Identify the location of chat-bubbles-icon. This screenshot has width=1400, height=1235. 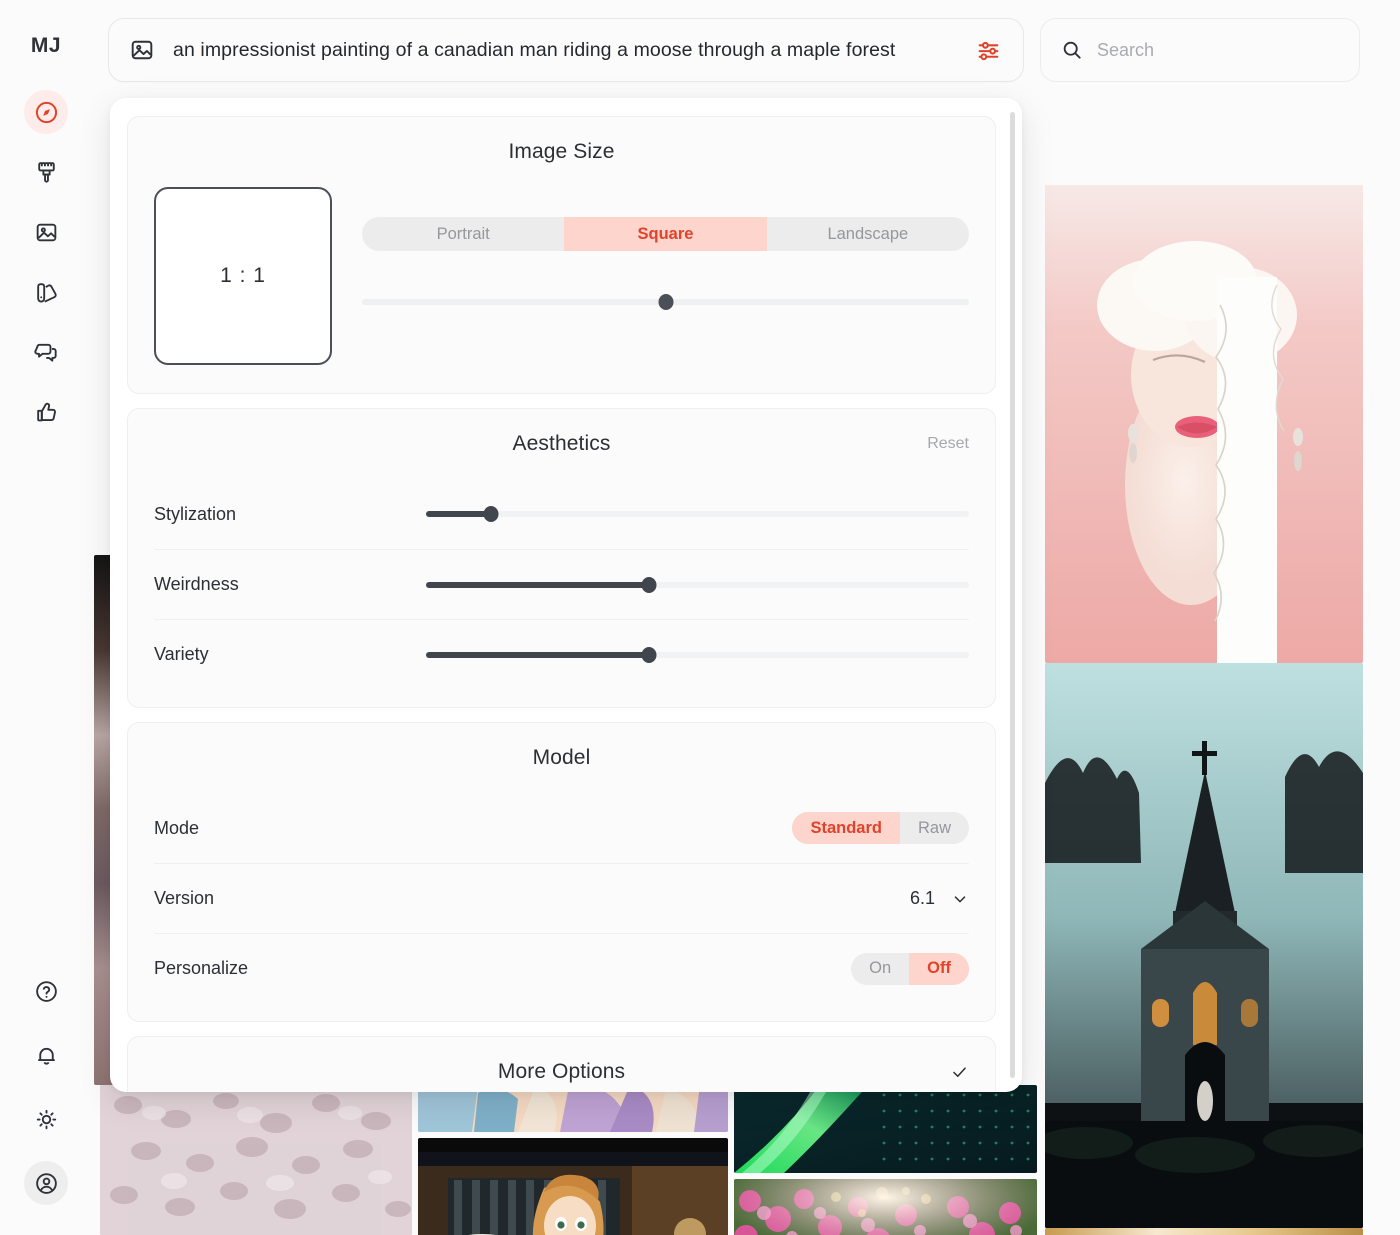
(46, 352).